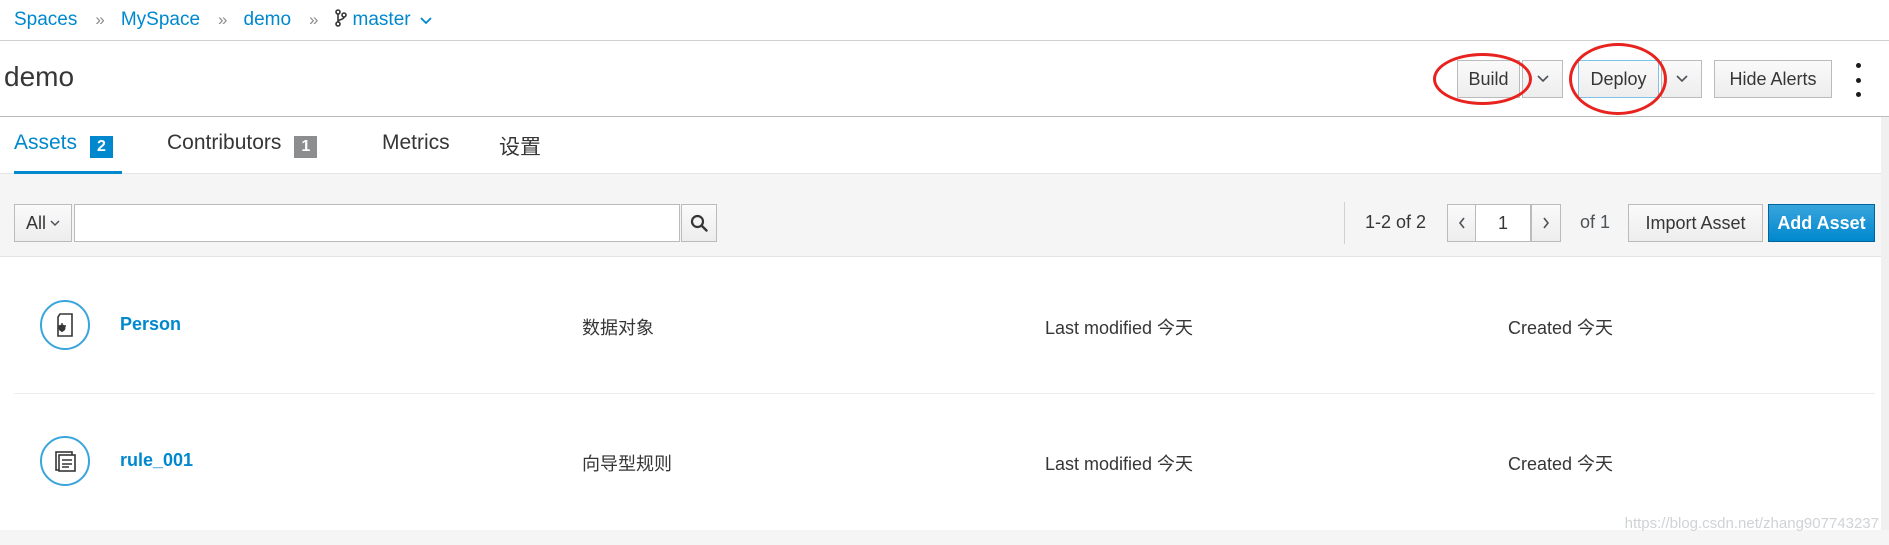 The height and width of the screenshot is (545, 1889). Describe the element at coordinates (45, 20) in the screenshot. I see `breadcrumb-spaces: Spaces` at that location.